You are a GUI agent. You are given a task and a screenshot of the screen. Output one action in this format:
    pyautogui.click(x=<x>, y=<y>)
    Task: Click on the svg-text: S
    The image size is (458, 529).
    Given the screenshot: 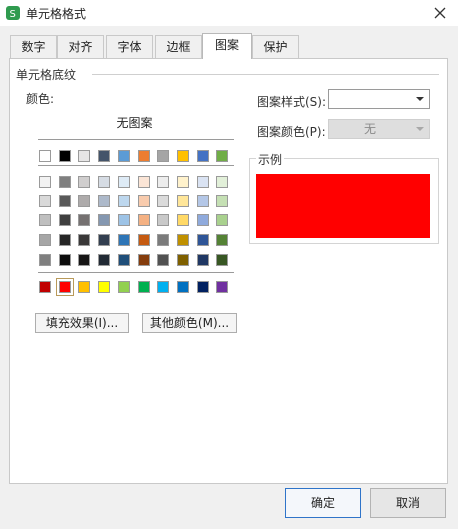 What is the action you would take?
    pyautogui.click(x=13, y=14)
    